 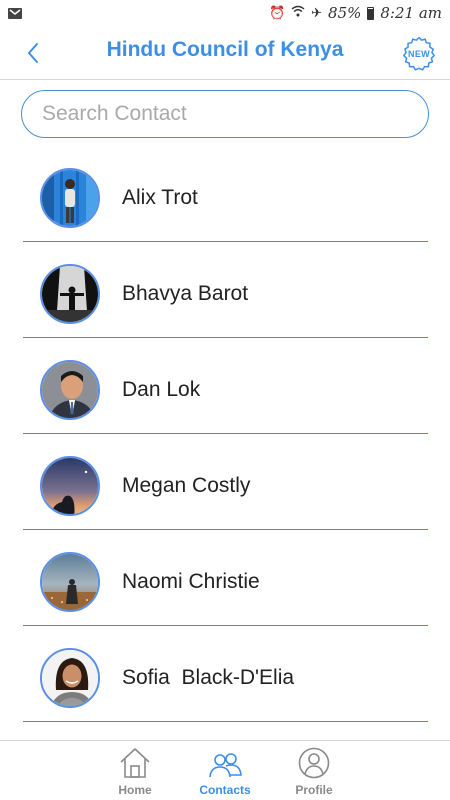 I want to click on contact-row: Sofia Black-D'Elia, so click(x=225, y=674).